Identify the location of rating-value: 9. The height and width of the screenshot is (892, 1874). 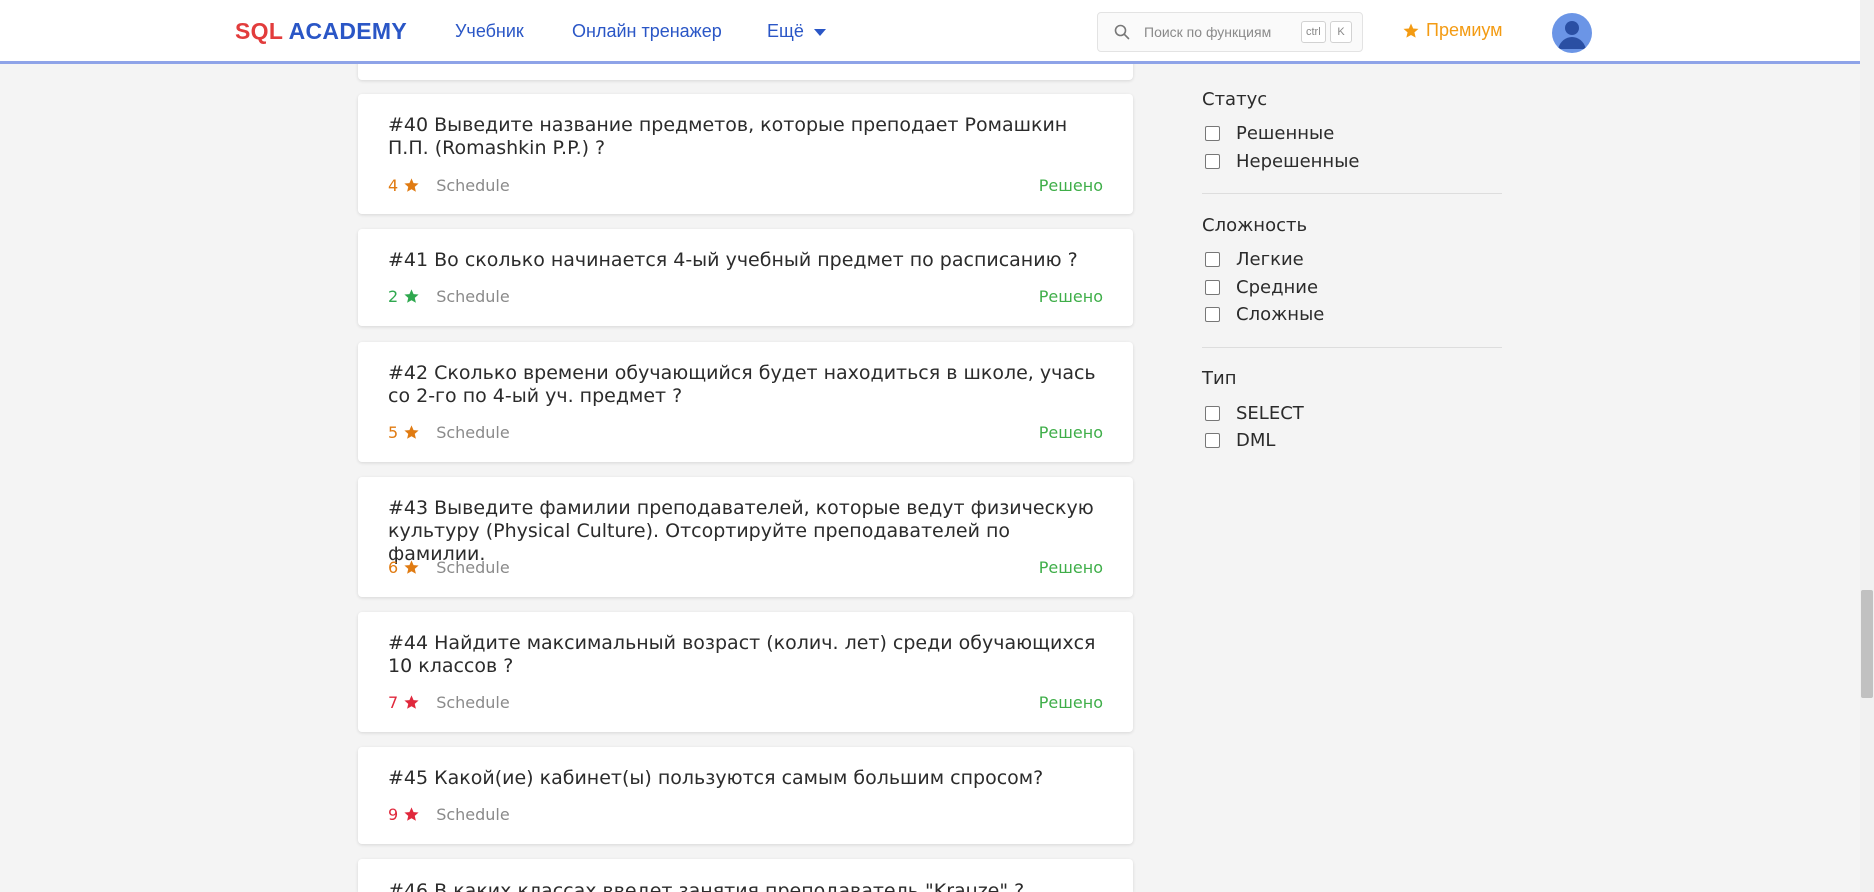
(393, 814).